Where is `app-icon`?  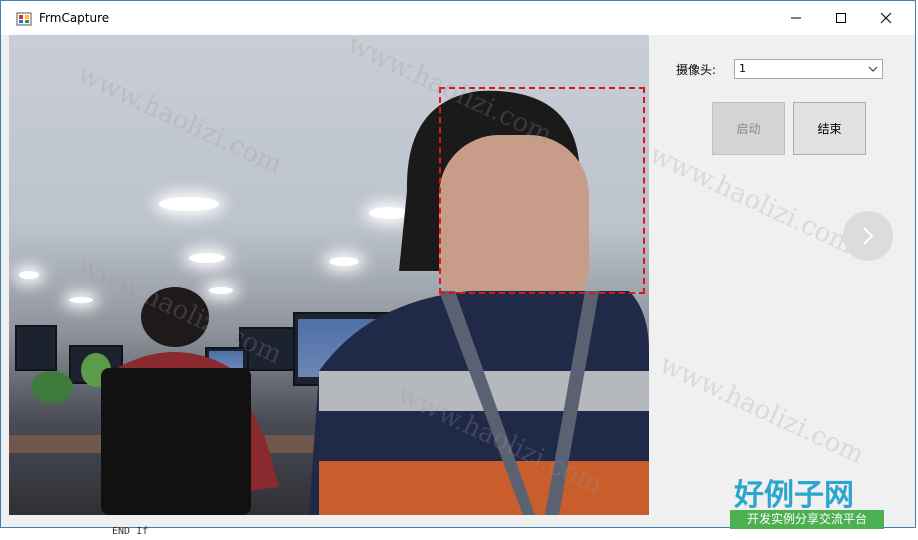
app-icon is located at coordinates (24, 19).